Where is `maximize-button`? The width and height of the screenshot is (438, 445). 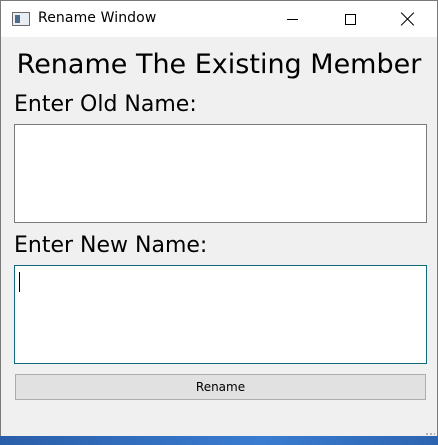 maximize-button is located at coordinates (350, 19).